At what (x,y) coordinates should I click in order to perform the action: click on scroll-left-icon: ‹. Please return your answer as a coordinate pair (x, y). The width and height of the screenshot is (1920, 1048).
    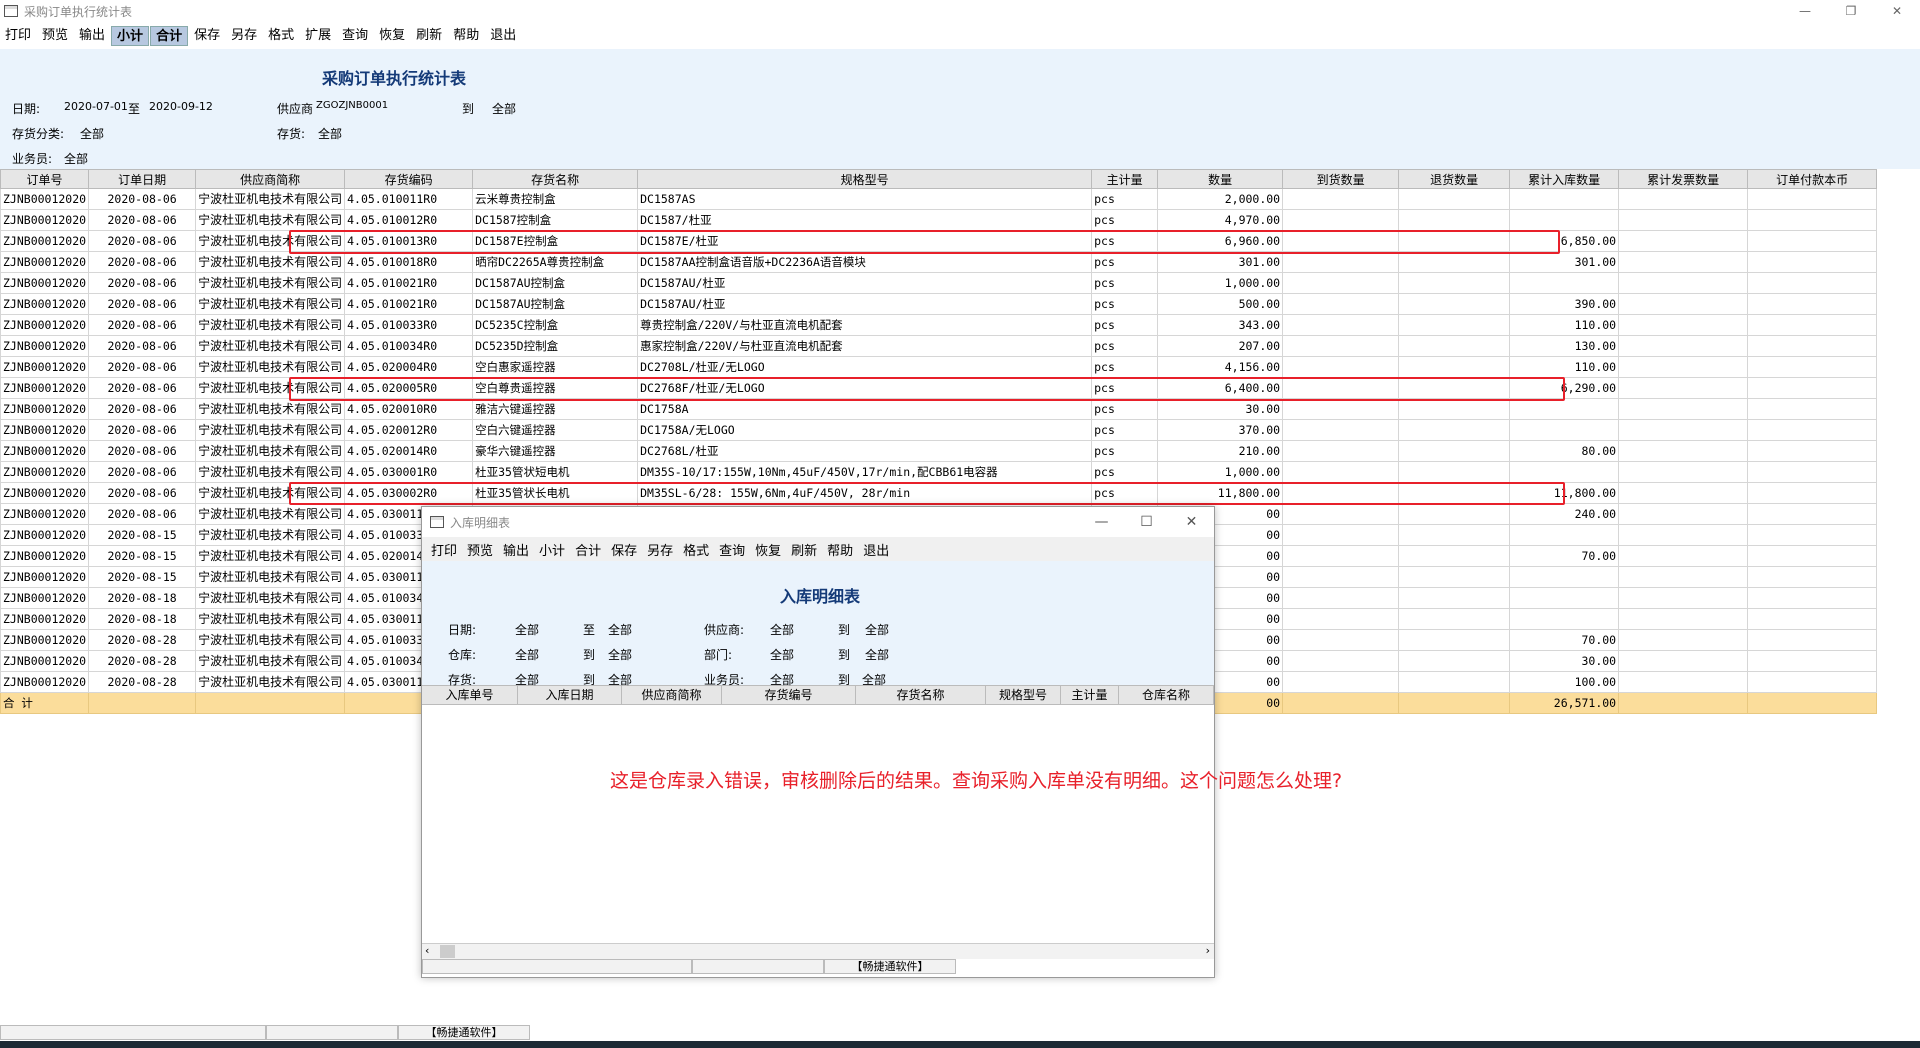
    Looking at the image, I should click on (427, 950).